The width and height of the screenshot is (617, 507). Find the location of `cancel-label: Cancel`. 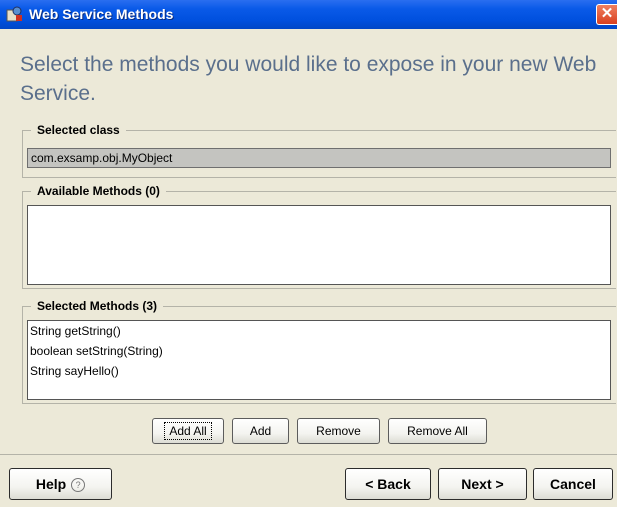

cancel-label: Cancel is located at coordinates (573, 484).